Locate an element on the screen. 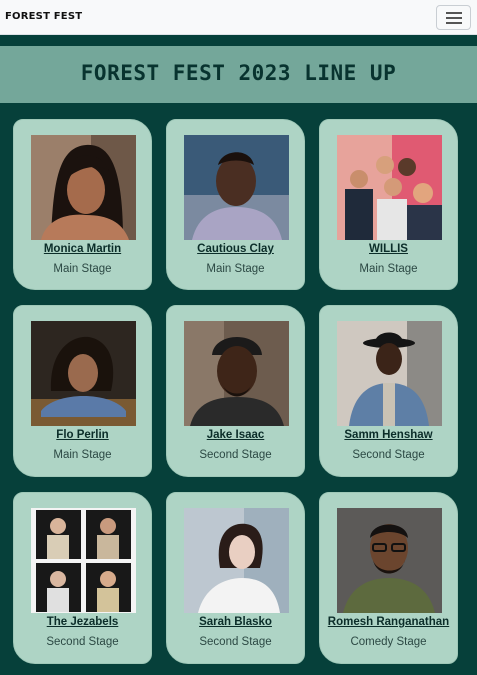 The width and height of the screenshot is (477, 675). artist-card: Cautious Clay Main Stage is located at coordinates (235, 204).